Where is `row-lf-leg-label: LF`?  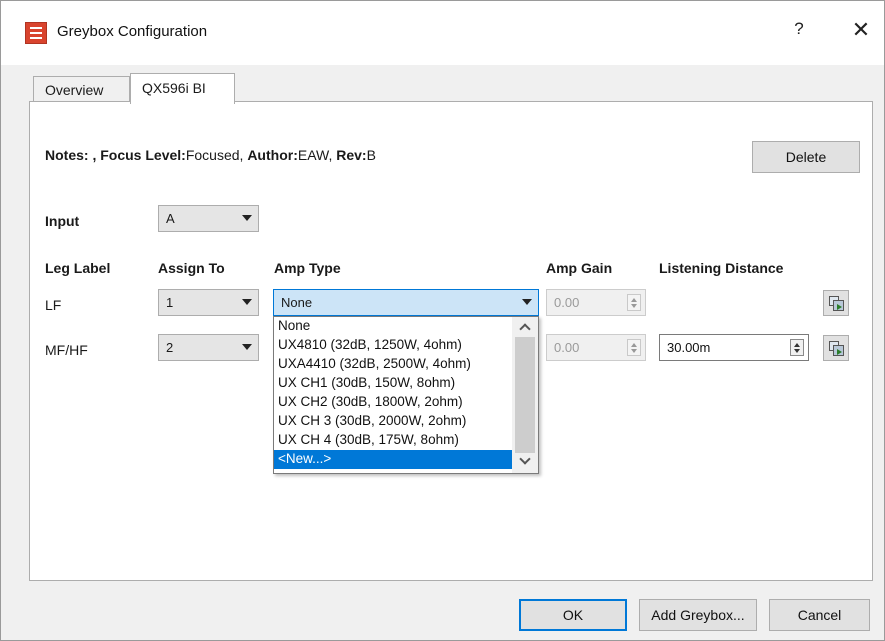
row-lf-leg-label: LF is located at coordinates (53, 305).